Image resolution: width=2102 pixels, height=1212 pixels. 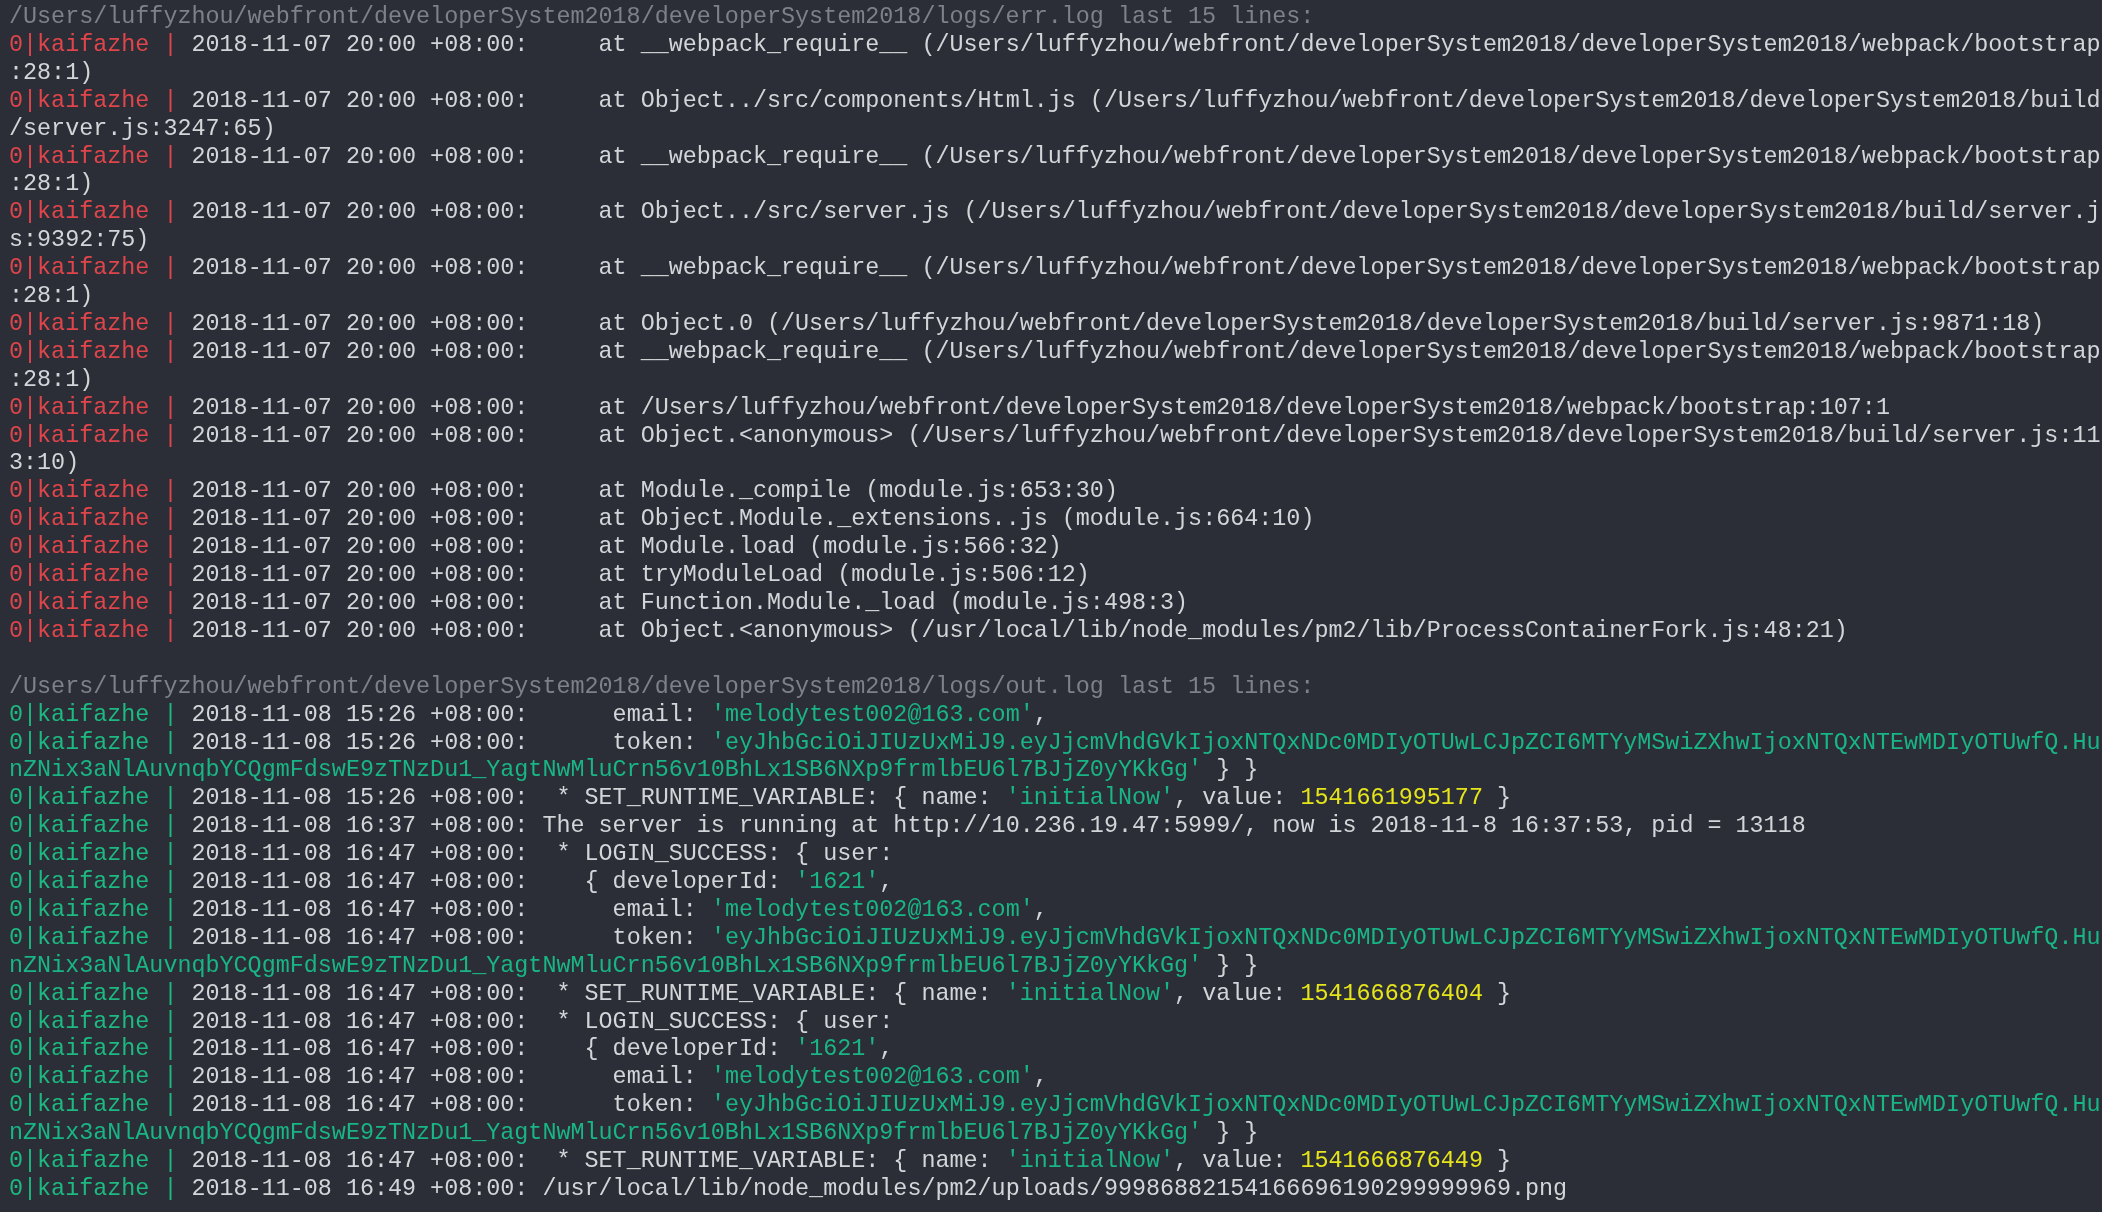 I want to click on log-line: 0|kaifazhe | 2018-11-07 20:00 +08:00: at Object.<anonymous> (/usr/local/lib/node_modules/pm2/lib/ProcessContainerFork.js:48:21), so click(x=929, y=631).